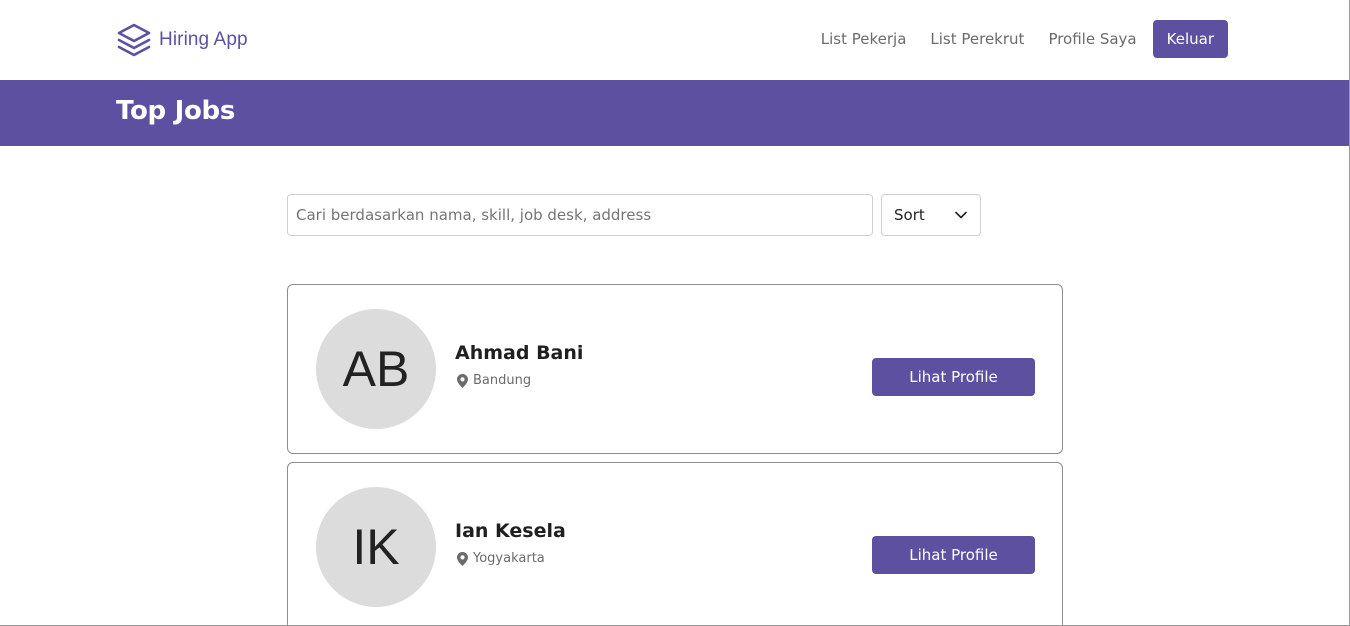 Image resolution: width=1350 pixels, height=626 pixels. I want to click on sort-dropdown: Sort, so click(931, 215).